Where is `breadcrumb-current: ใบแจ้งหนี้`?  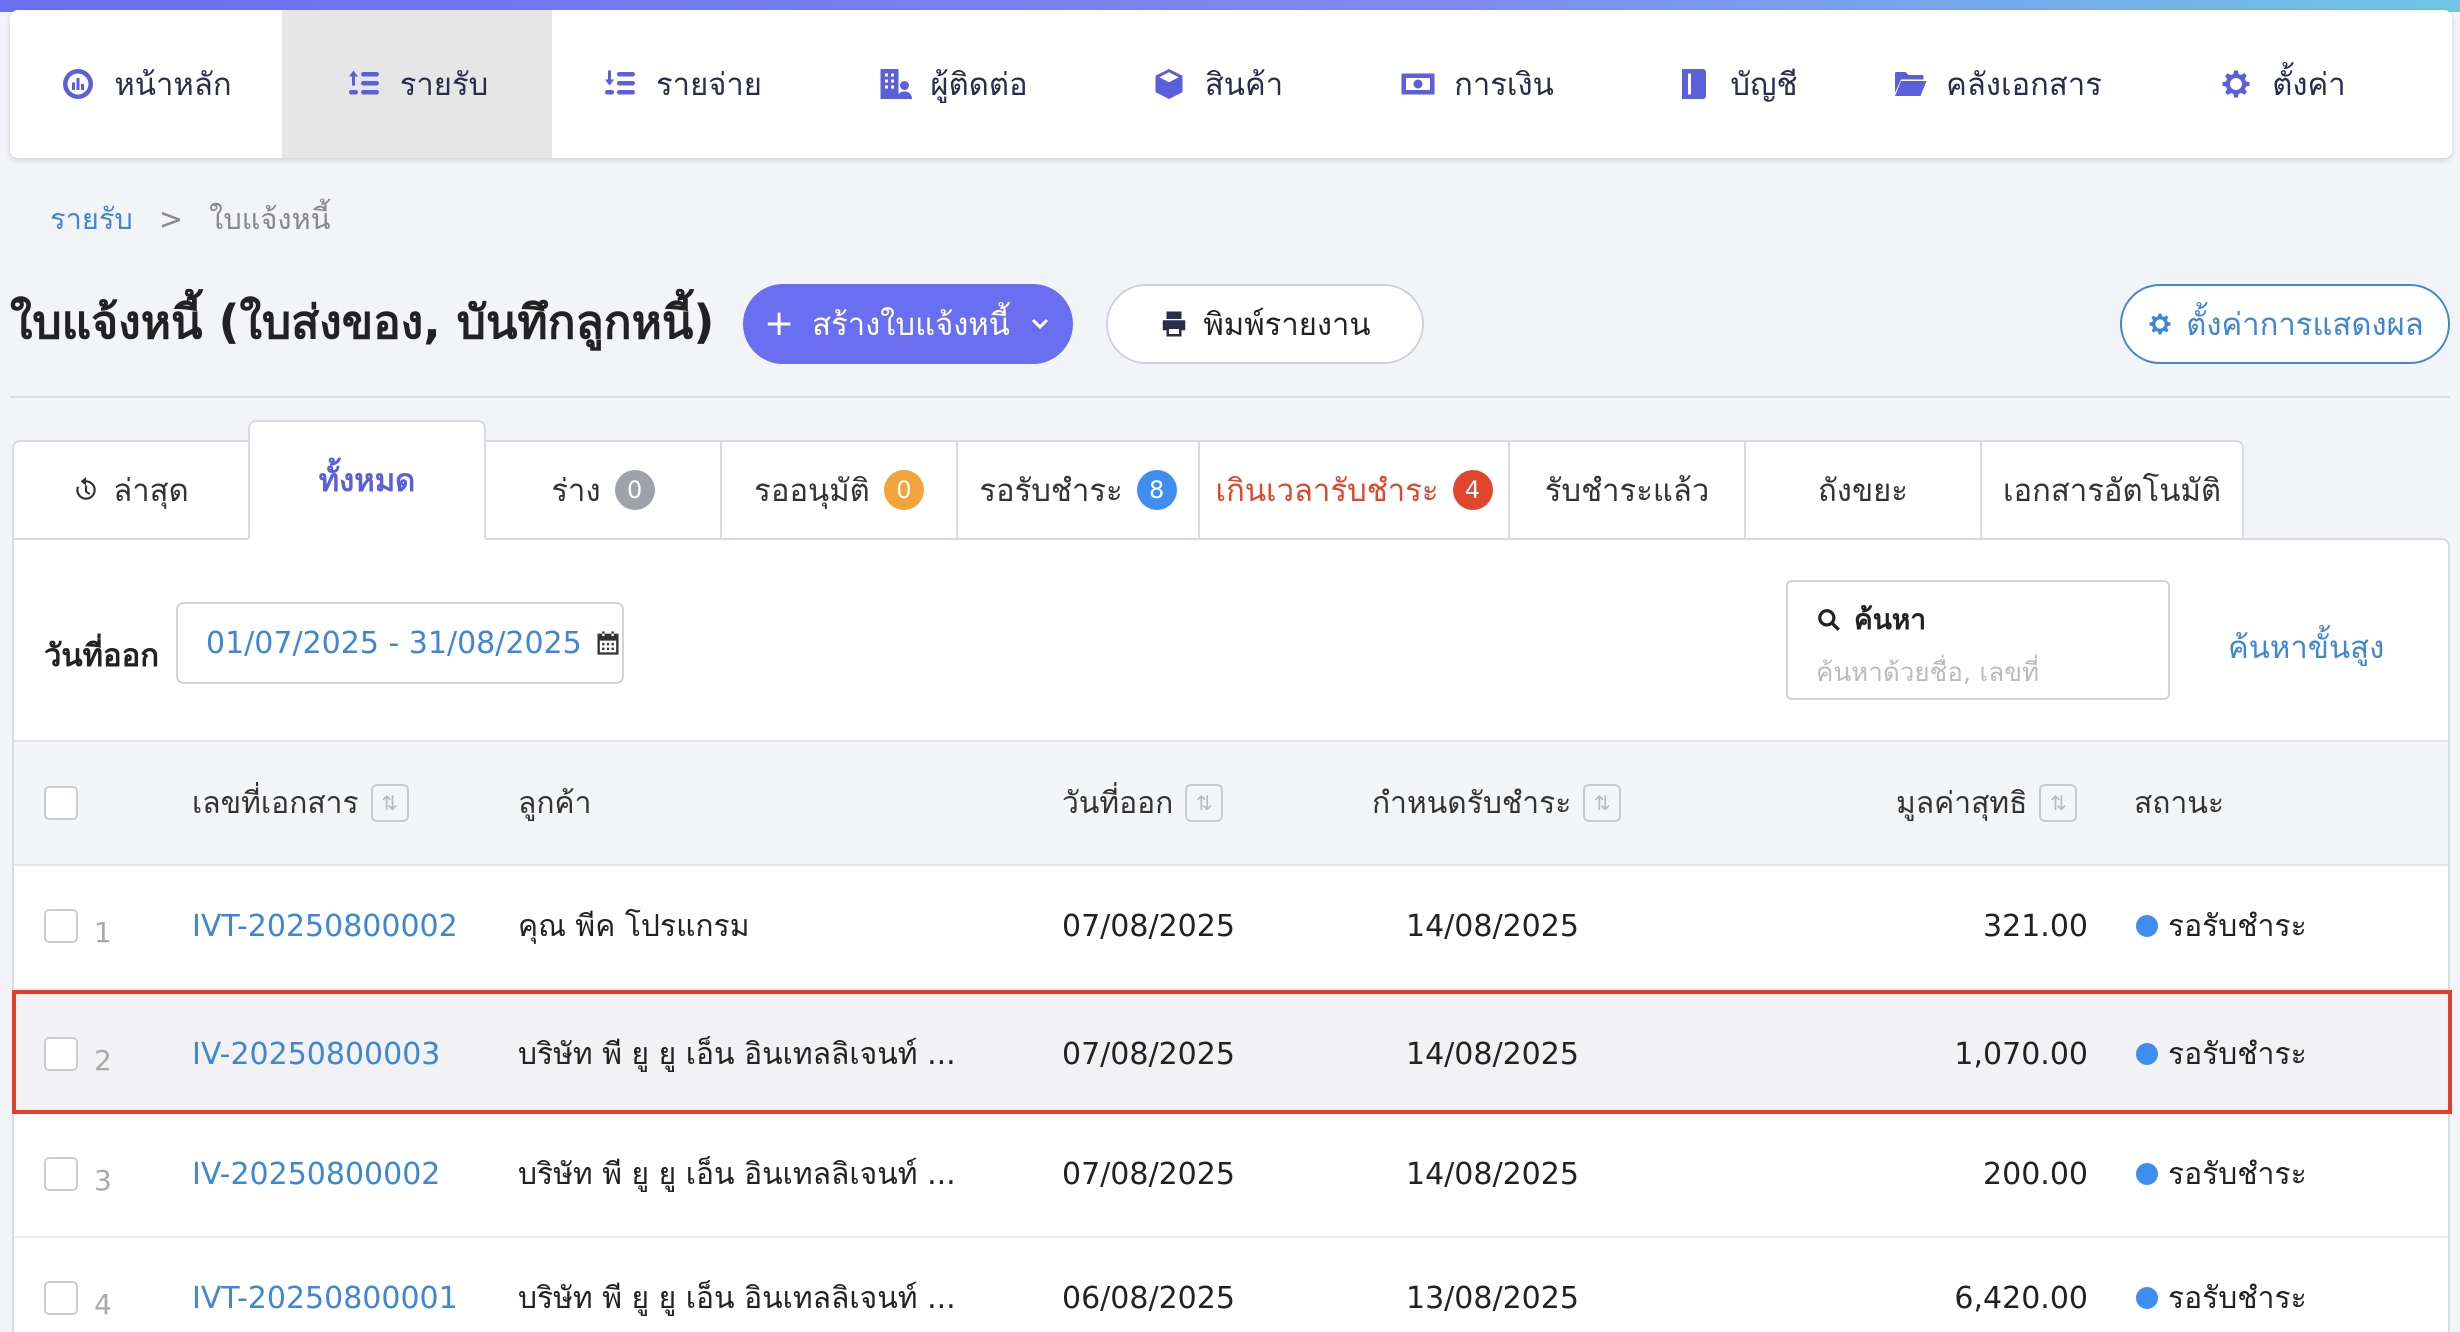
breadcrumb-current: ใบแจ้งหนี้ is located at coordinates (270, 219).